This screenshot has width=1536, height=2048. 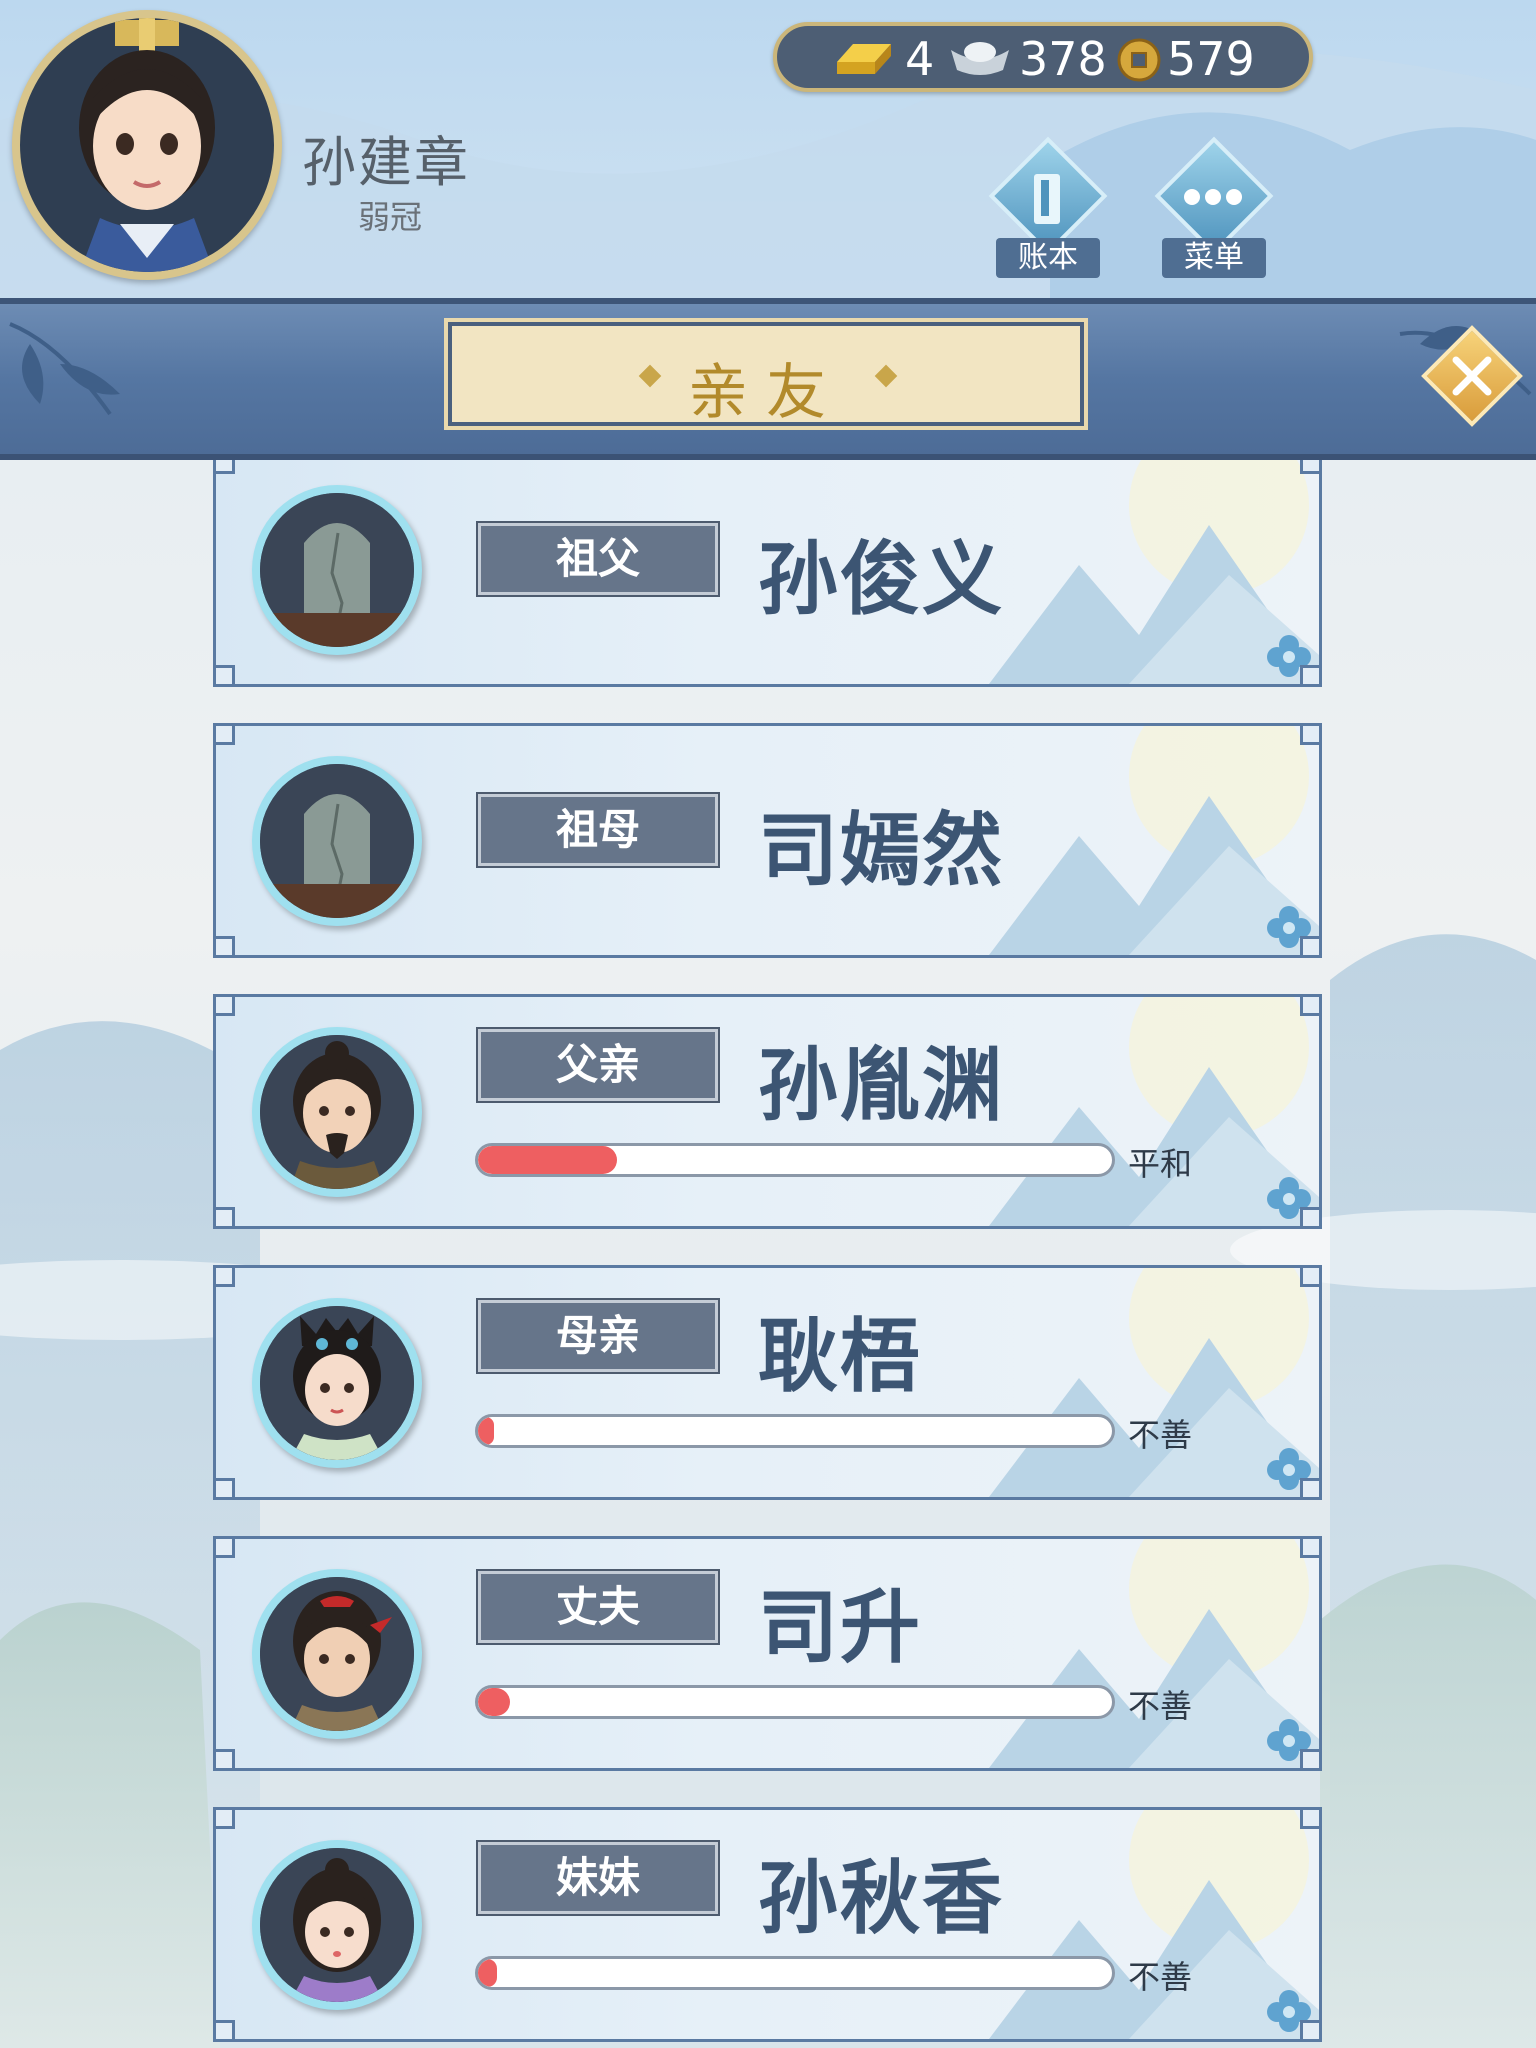 I want to click on relation-badge: 祖母, so click(x=598, y=830).